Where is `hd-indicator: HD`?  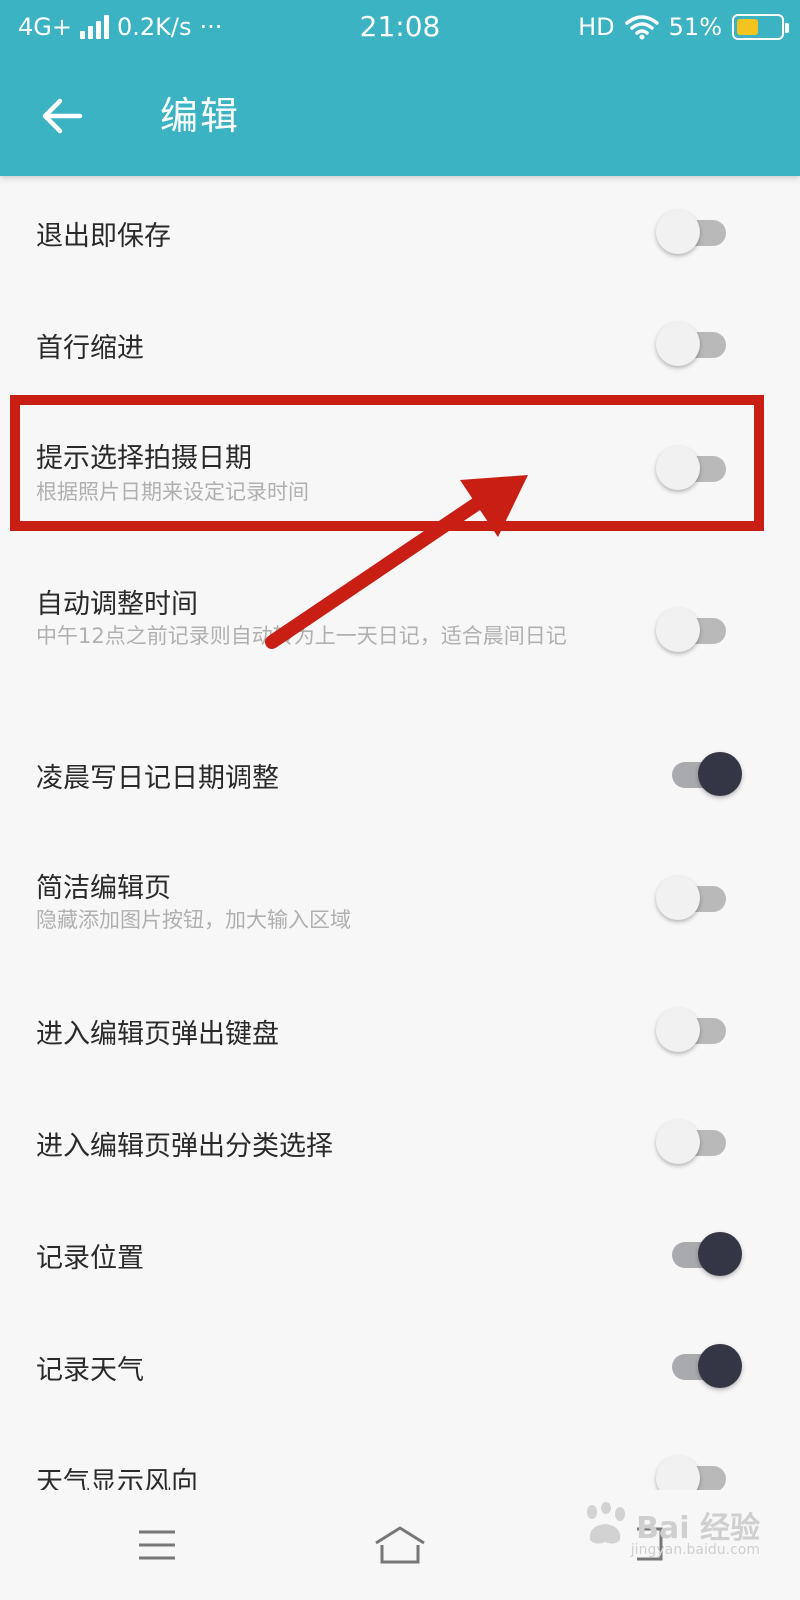
hd-indicator: HD is located at coordinates (596, 27).